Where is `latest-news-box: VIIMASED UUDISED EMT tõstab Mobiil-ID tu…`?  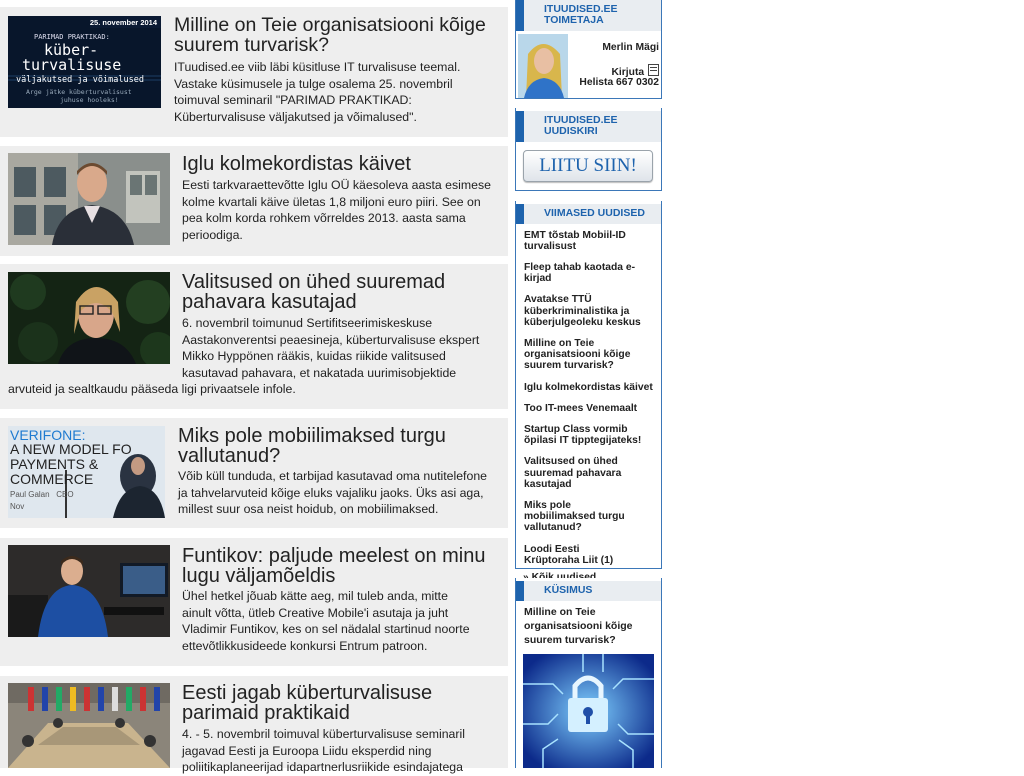
latest-news-box: VIIMASED UUDISED EMT tõstab Mobiil-ID tu… is located at coordinates (588, 392).